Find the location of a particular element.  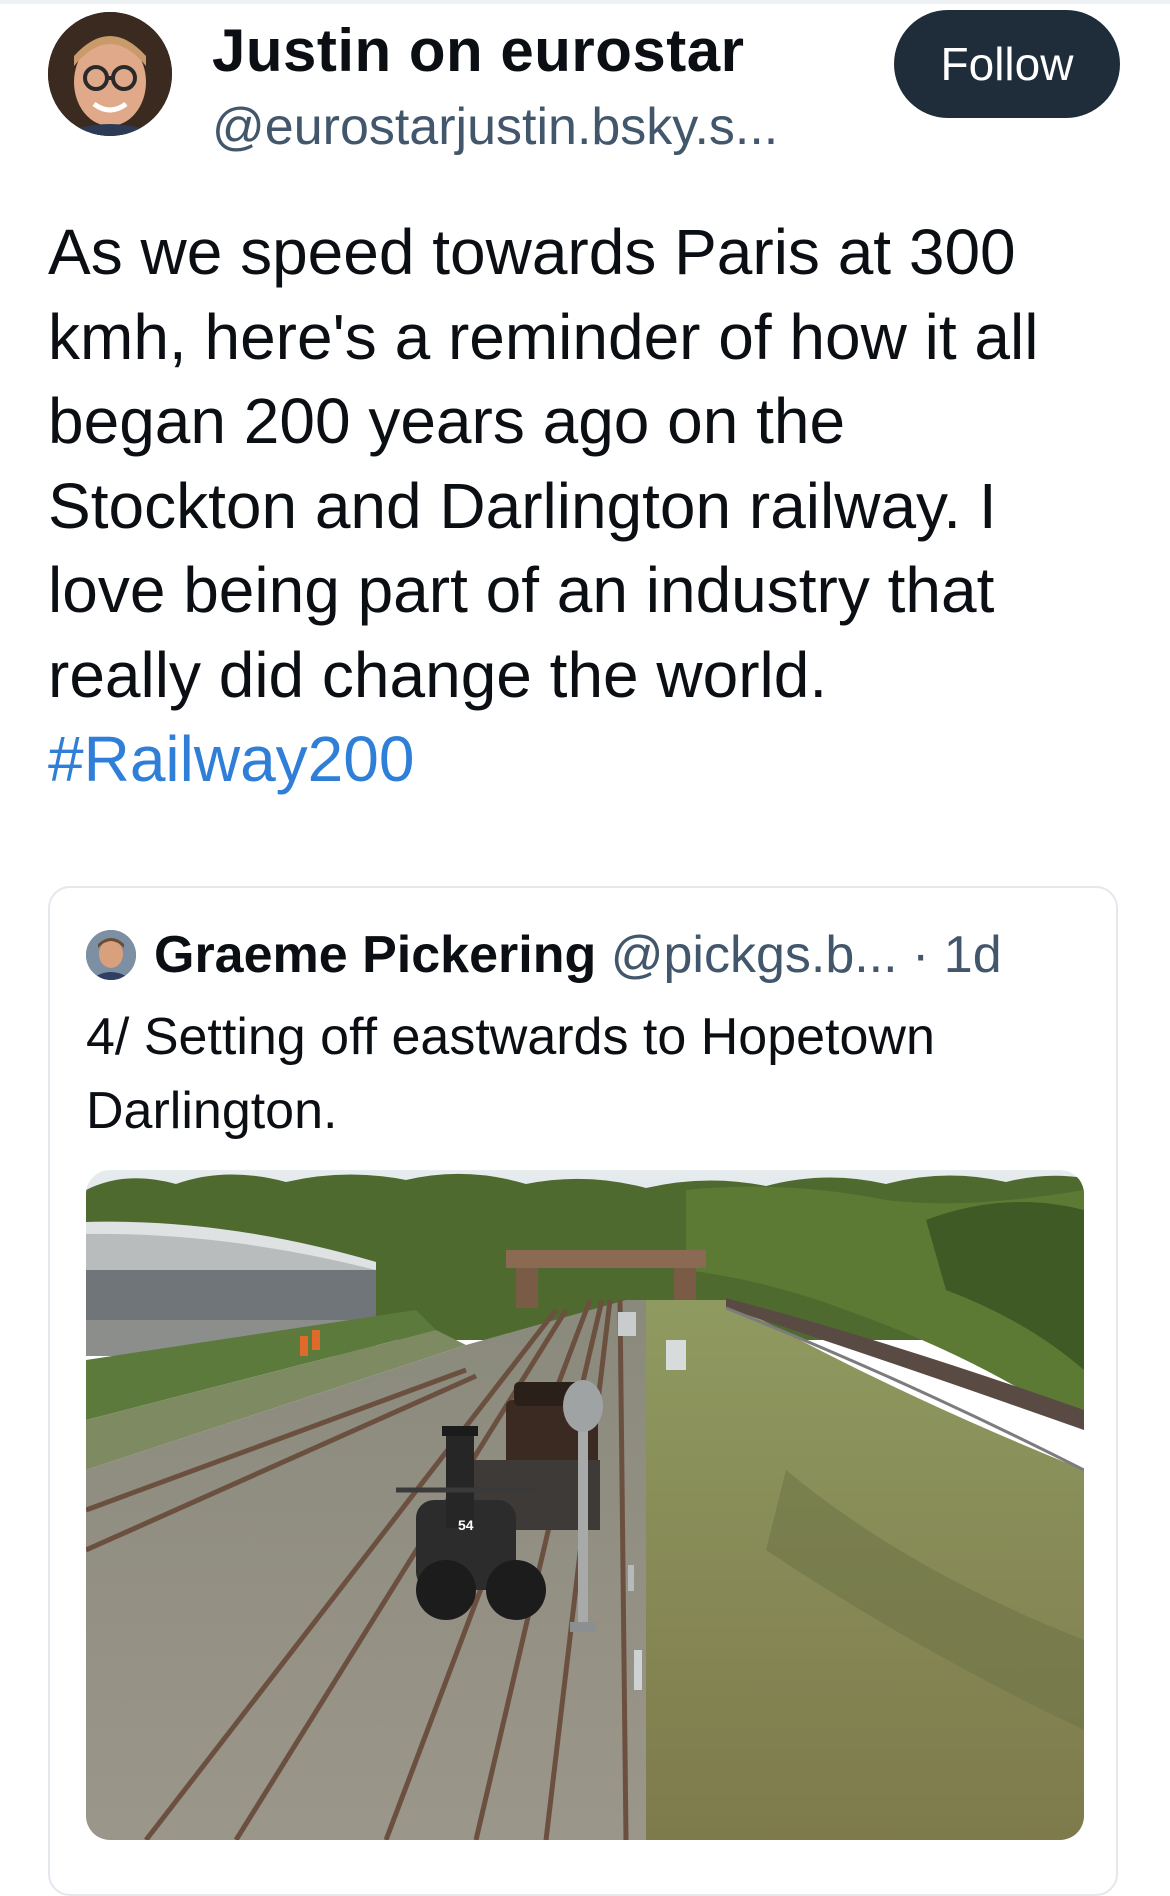

author-name: Justin on eurostar is located at coordinates (478, 51).